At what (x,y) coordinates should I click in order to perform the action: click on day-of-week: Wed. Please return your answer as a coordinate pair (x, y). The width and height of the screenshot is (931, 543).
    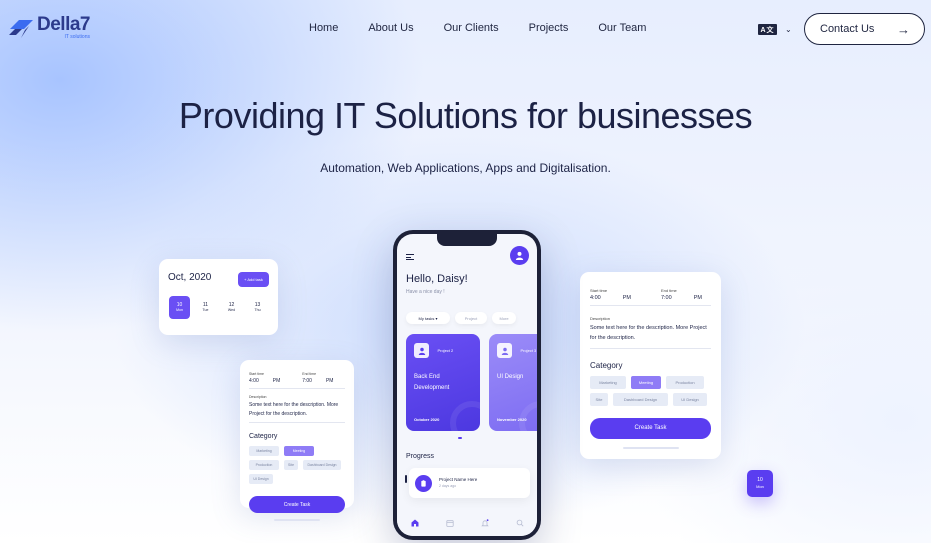
    Looking at the image, I should click on (231, 310).